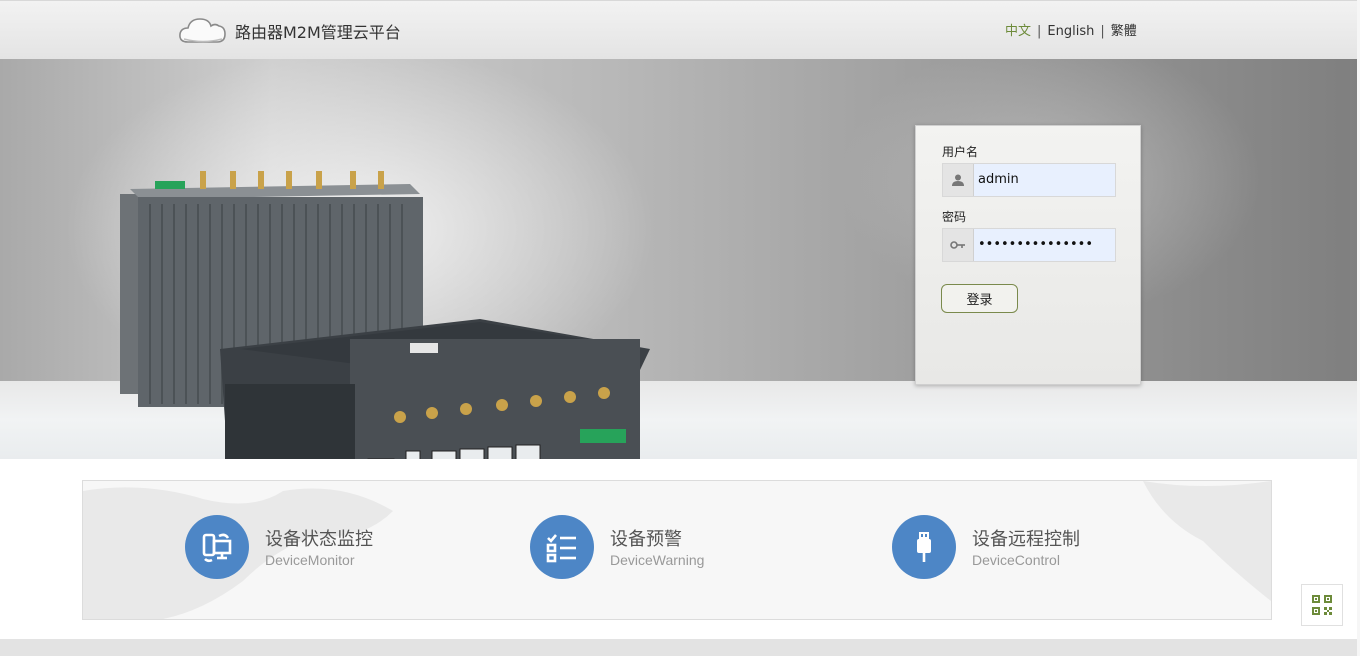 The width and height of the screenshot is (1360, 656). What do you see at coordinates (1046, 244) in the screenshot?
I see `password-input` at bounding box center [1046, 244].